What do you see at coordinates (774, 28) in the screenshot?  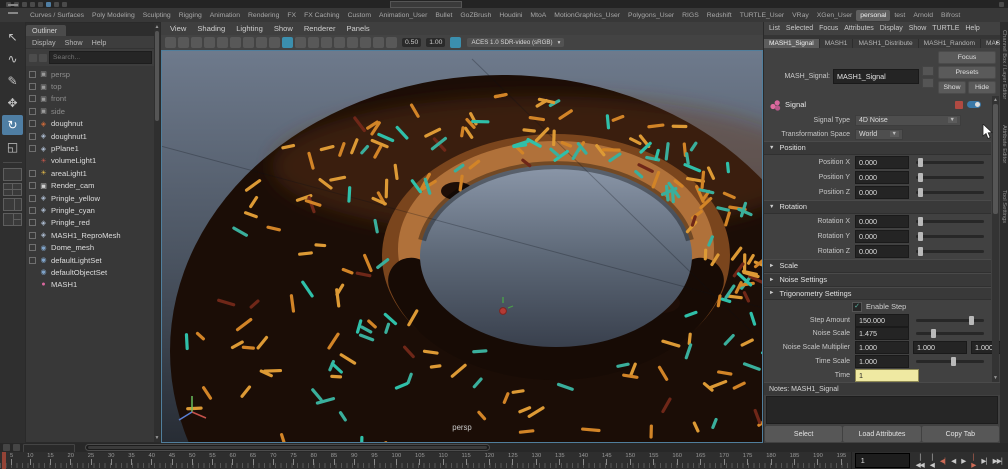 I see `attribute-editor-menu-item: List` at bounding box center [774, 28].